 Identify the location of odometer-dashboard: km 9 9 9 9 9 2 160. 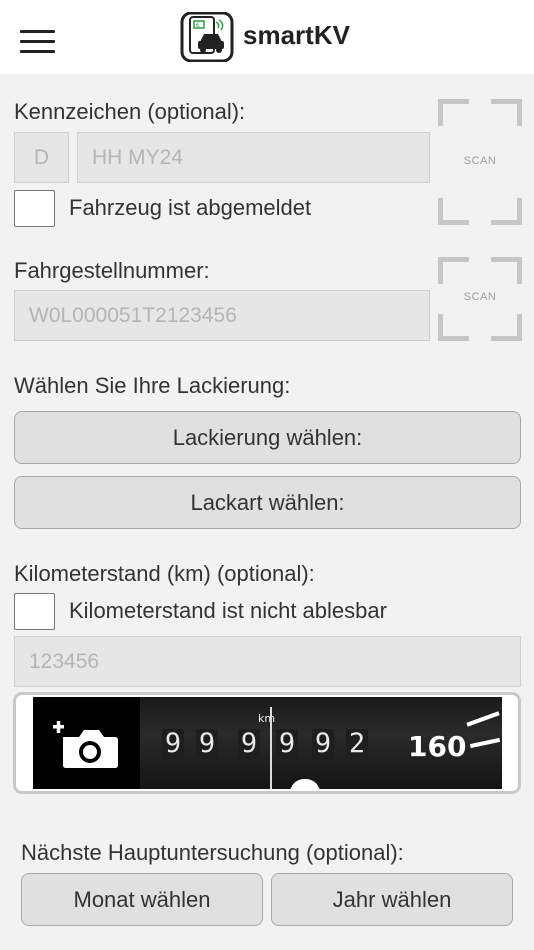
(321, 743).